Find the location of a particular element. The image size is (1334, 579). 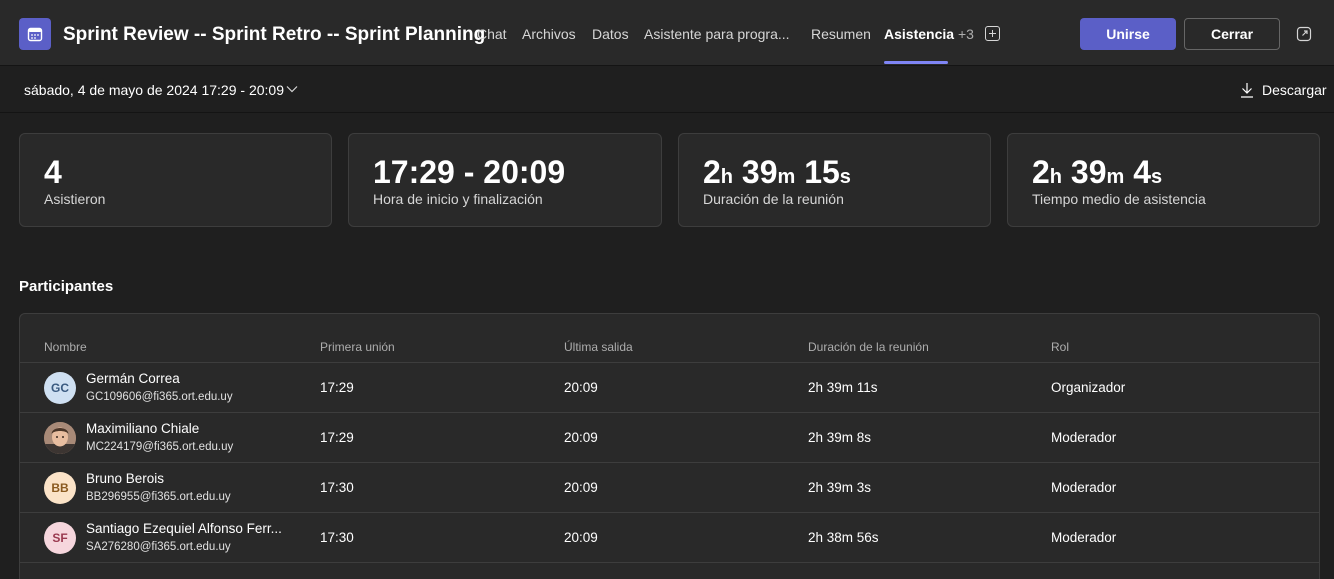

download-label: Descargar is located at coordinates (1294, 90).